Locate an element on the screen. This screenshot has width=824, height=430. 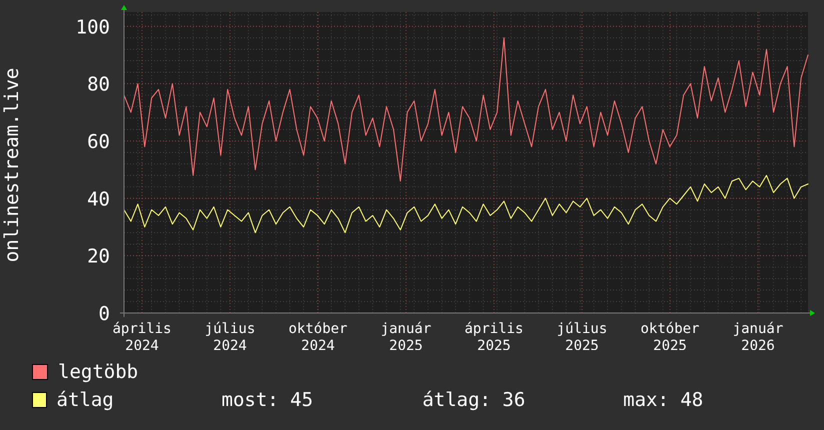
axis-title: onlinestream.live is located at coordinates (12, 165).